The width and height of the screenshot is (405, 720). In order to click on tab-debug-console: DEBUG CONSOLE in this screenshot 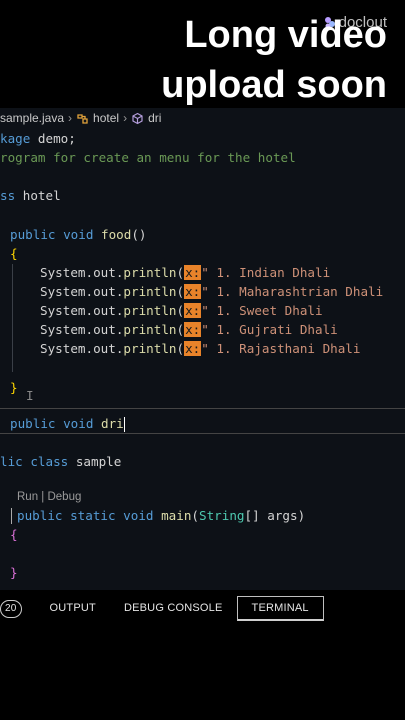, I will do `click(173, 608)`.